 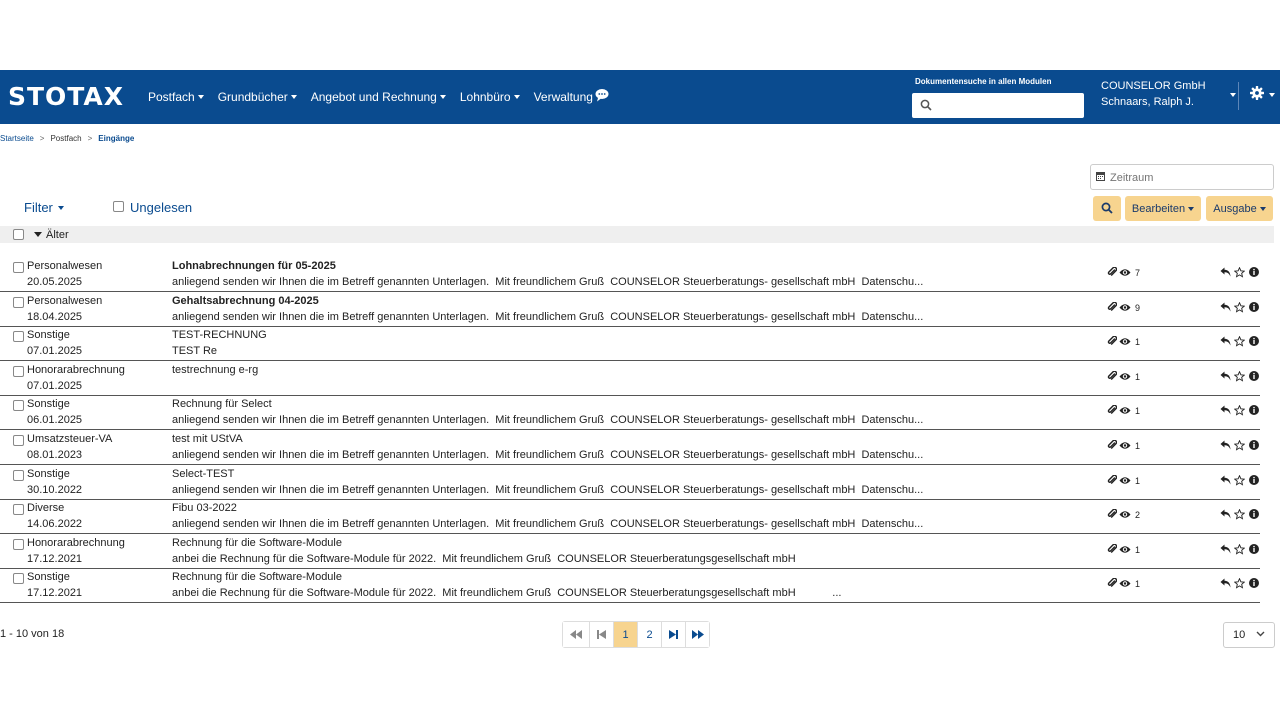 What do you see at coordinates (207, 439) in the screenshot?
I see `message-subject: test mit UStVA` at bounding box center [207, 439].